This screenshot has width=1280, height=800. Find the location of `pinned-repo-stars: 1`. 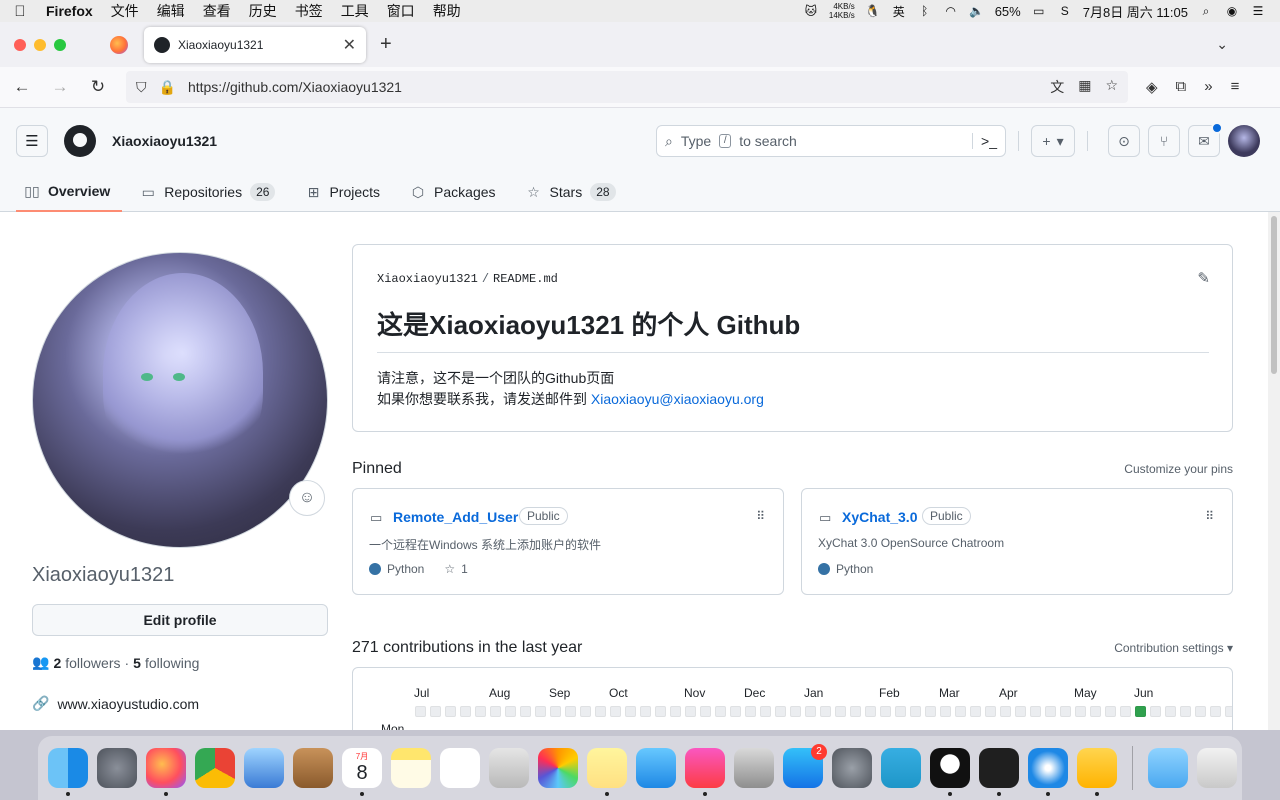

pinned-repo-stars: 1 is located at coordinates (464, 569).